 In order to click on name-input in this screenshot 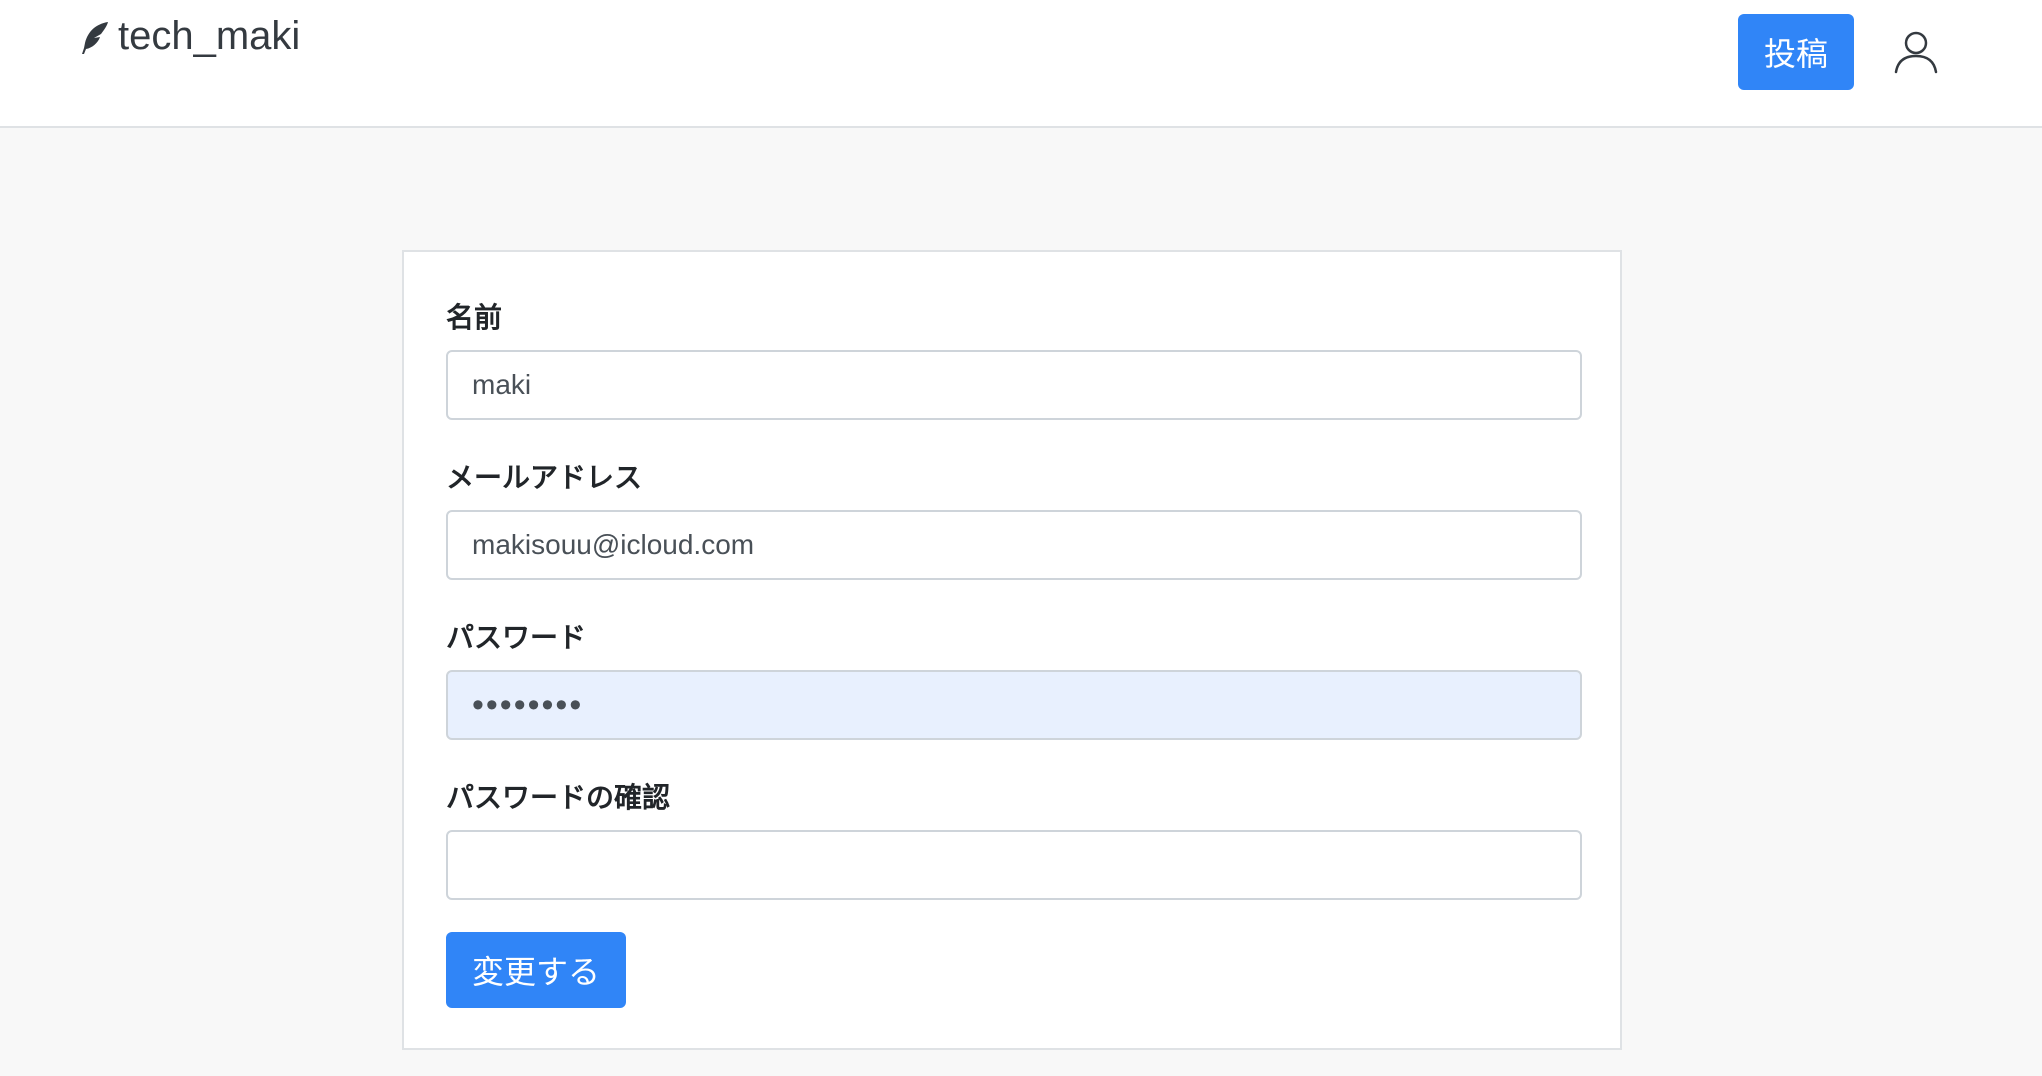, I will do `click(1014, 385)`.